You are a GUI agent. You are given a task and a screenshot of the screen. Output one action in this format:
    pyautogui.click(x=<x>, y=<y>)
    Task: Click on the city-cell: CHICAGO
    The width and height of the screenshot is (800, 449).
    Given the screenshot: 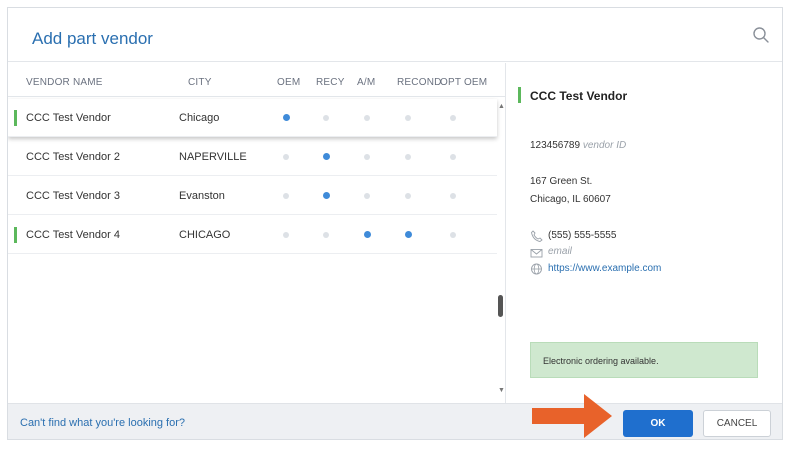 What is the action you would take?
    pyautogui.click(x=205, y=235)
    